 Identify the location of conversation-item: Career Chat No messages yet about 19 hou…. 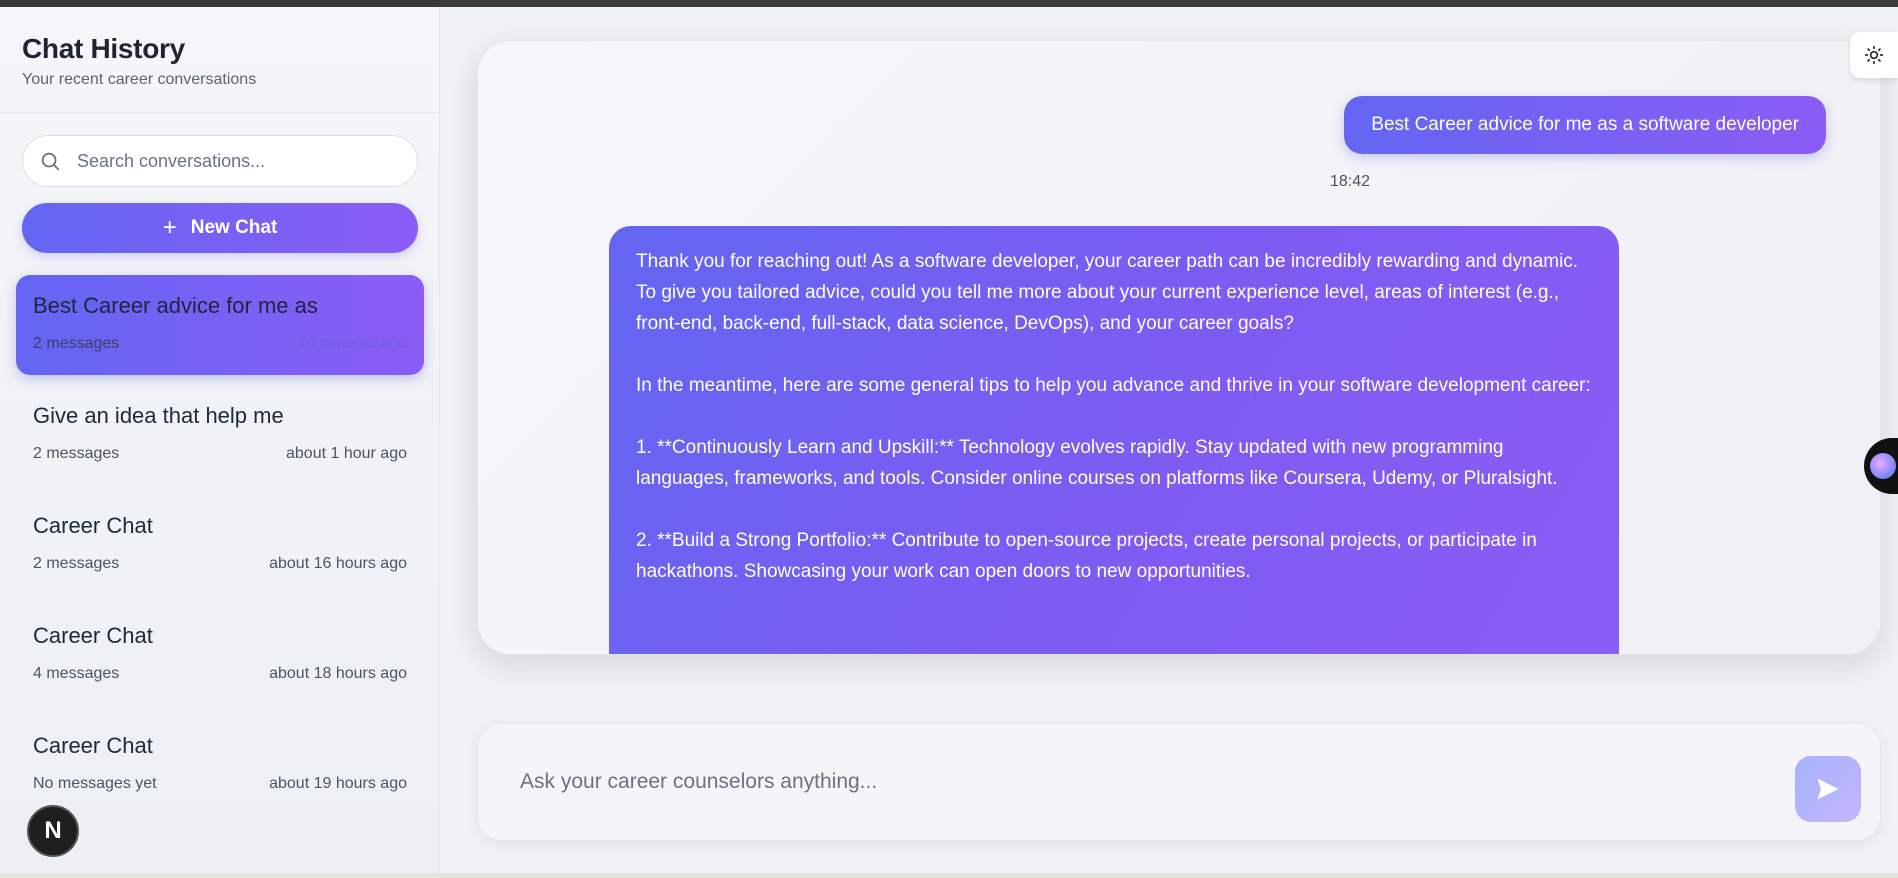
(220, 765).